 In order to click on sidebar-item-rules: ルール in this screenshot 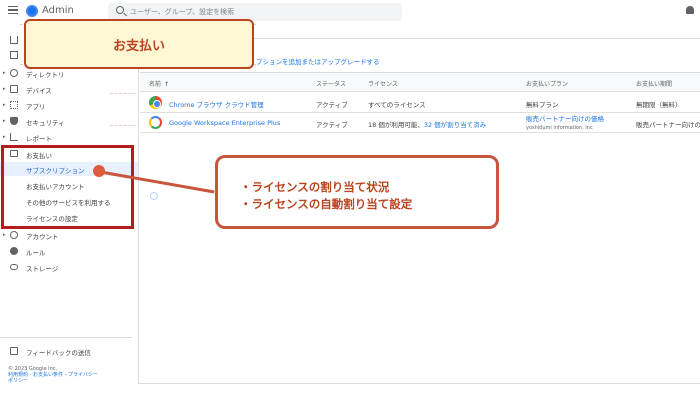, I will do `click(69, 251)`.